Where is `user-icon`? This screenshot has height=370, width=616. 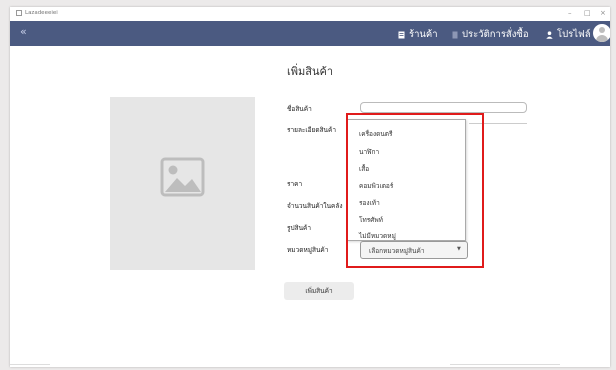
user-icon is located at coordinates (549, 34).